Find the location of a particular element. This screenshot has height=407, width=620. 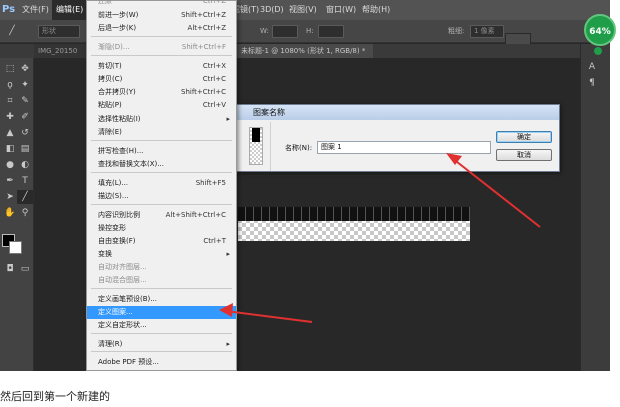

character-panel-icon: A is located at coordinates (592, 67).